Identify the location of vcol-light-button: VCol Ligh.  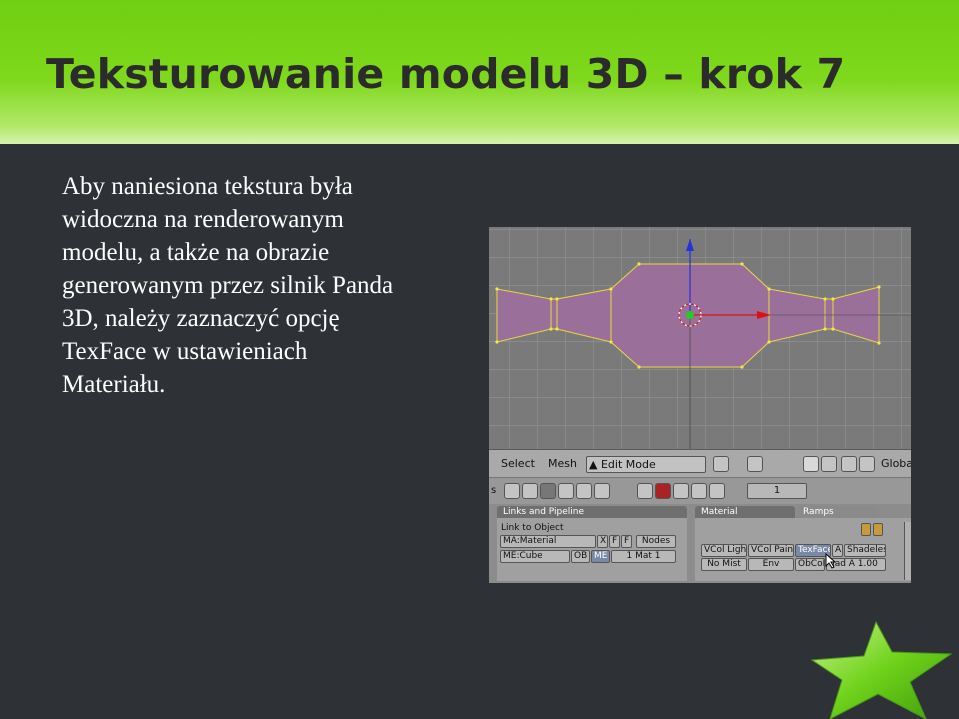
(724, 550).